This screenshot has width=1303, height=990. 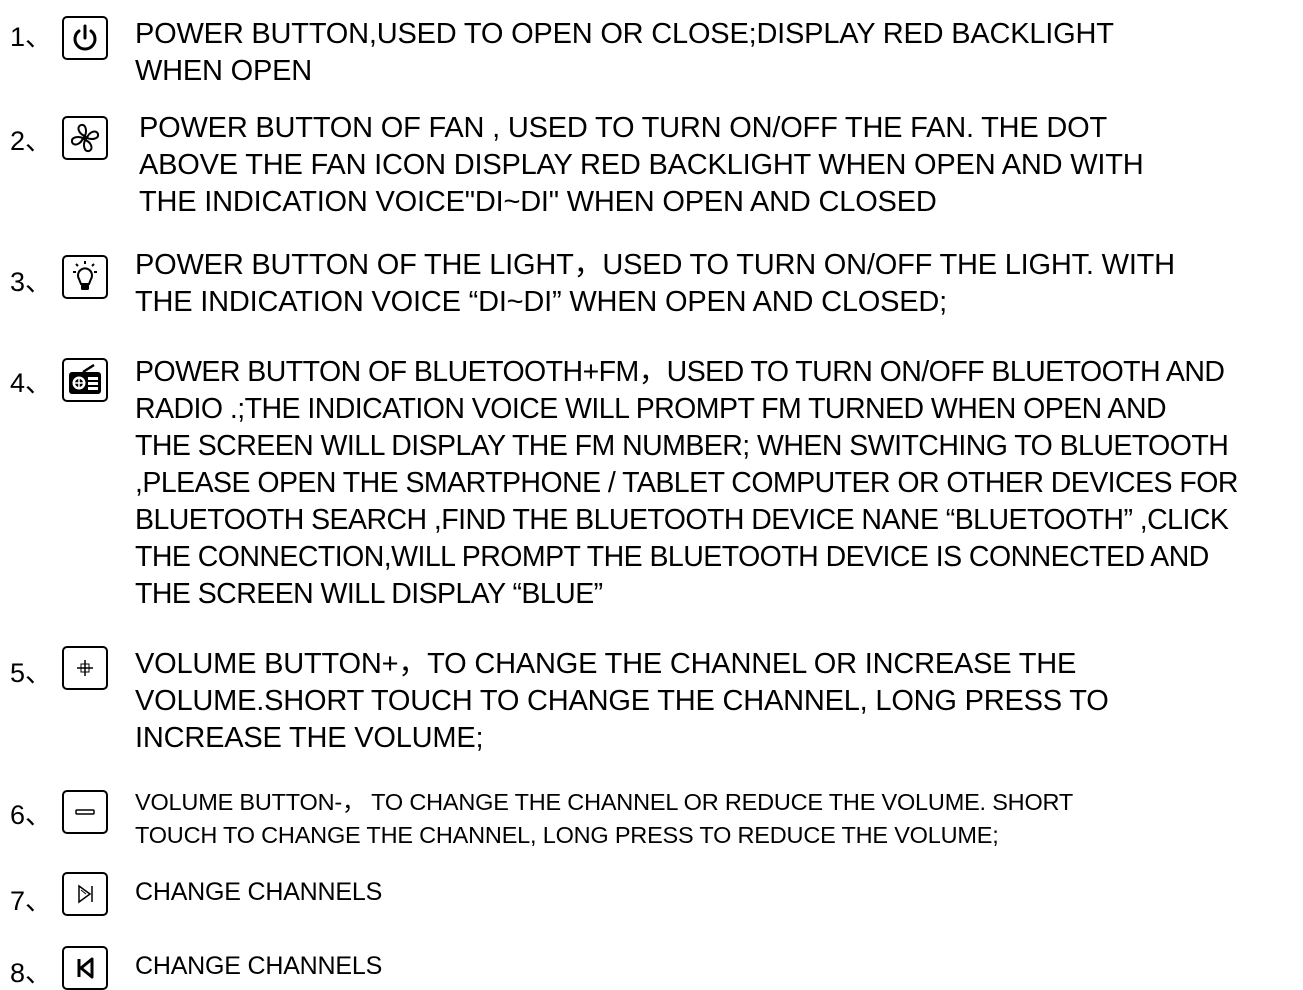 I want to click on next-channel-icon, so click(x=85, y=894).